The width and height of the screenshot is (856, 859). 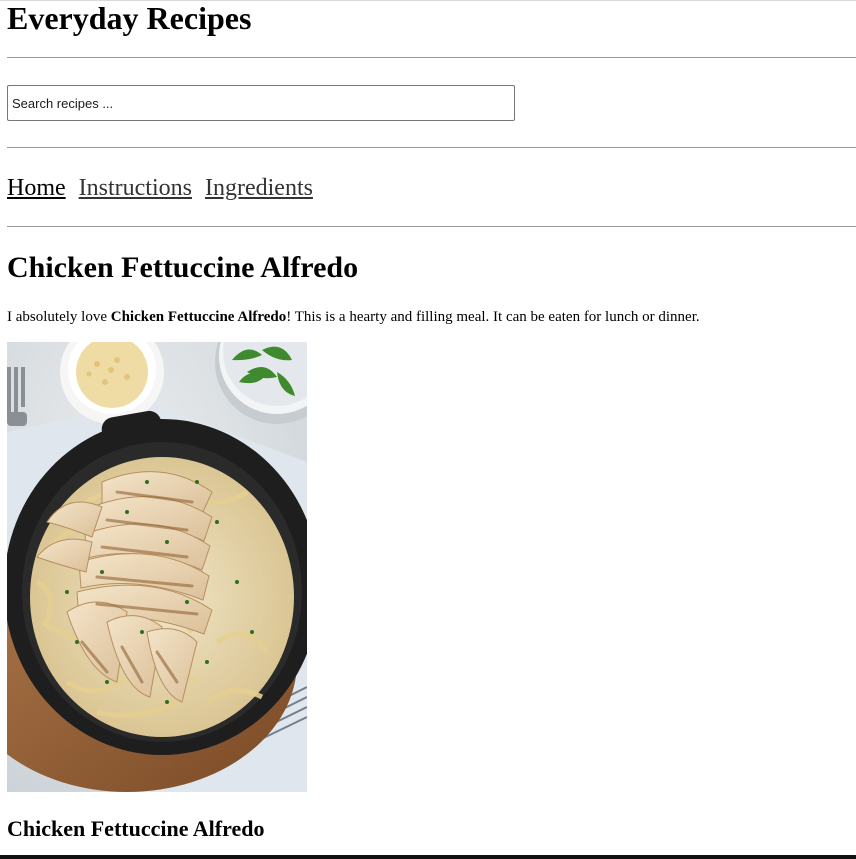 I want to click on nav-link-ingredients: Ingredients, so click(x=259, y=188).